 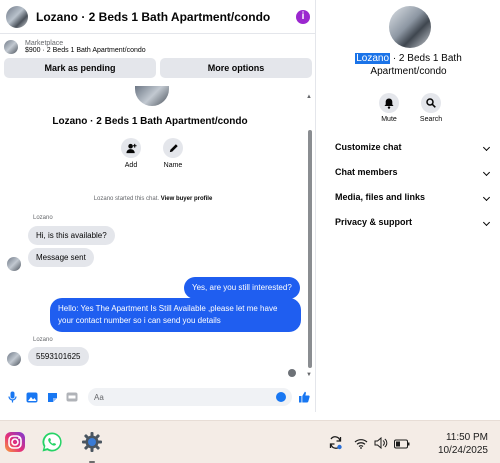 What do you see at coordinates (361, 445) in the screenshot?
I see `wifi-icon` at bounding box center [361, 445].